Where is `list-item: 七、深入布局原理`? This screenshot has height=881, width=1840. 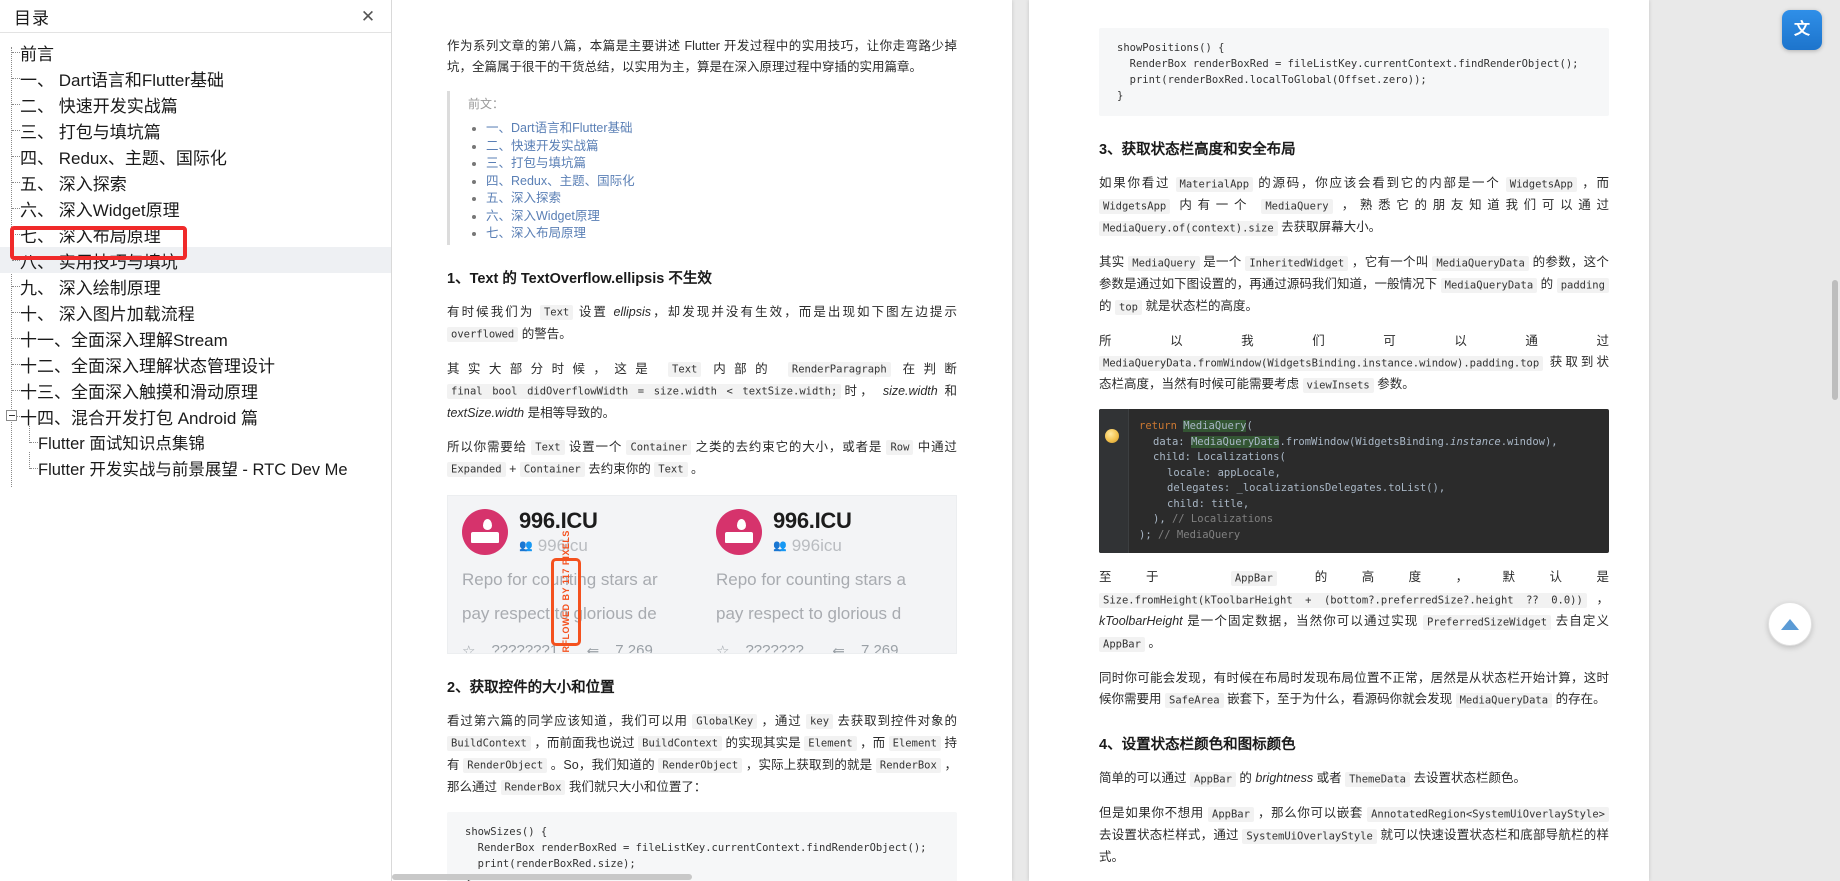 list-item: 七、深入布局原理 is located at coordinates (721, 233).